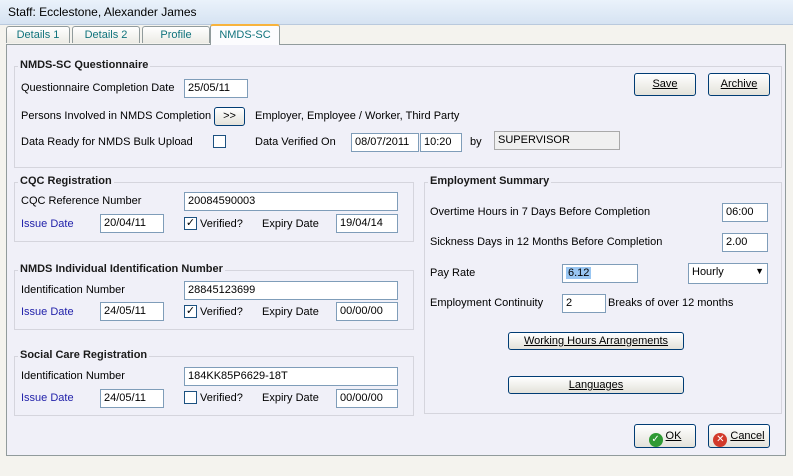  What do you see at coordinates (190, 223) in the screenshot?
I see `cqc-verified-checkbox: ✓` at bounding box center [190, 223].